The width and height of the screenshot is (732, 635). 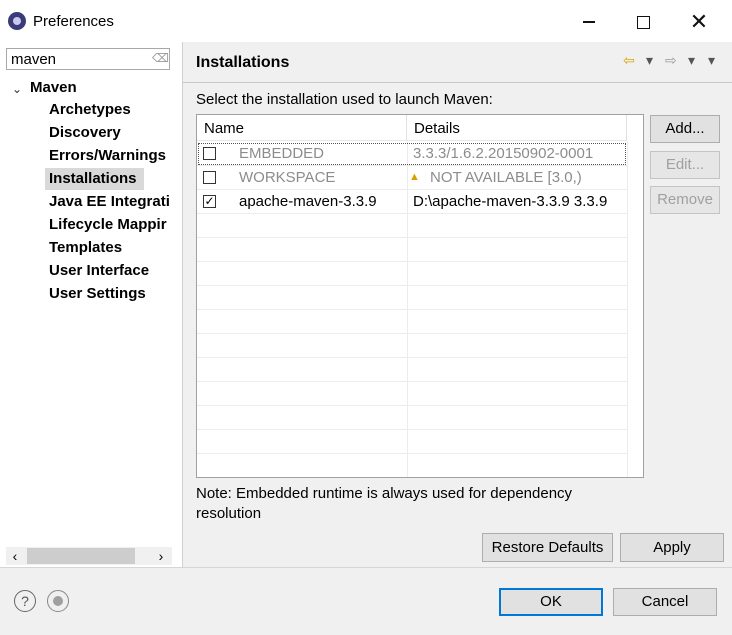 What do you see at coordinates (17, 89) in the screenshot?
I see `chevron-down-icon: ⌄` at bounding box center [17, 89].